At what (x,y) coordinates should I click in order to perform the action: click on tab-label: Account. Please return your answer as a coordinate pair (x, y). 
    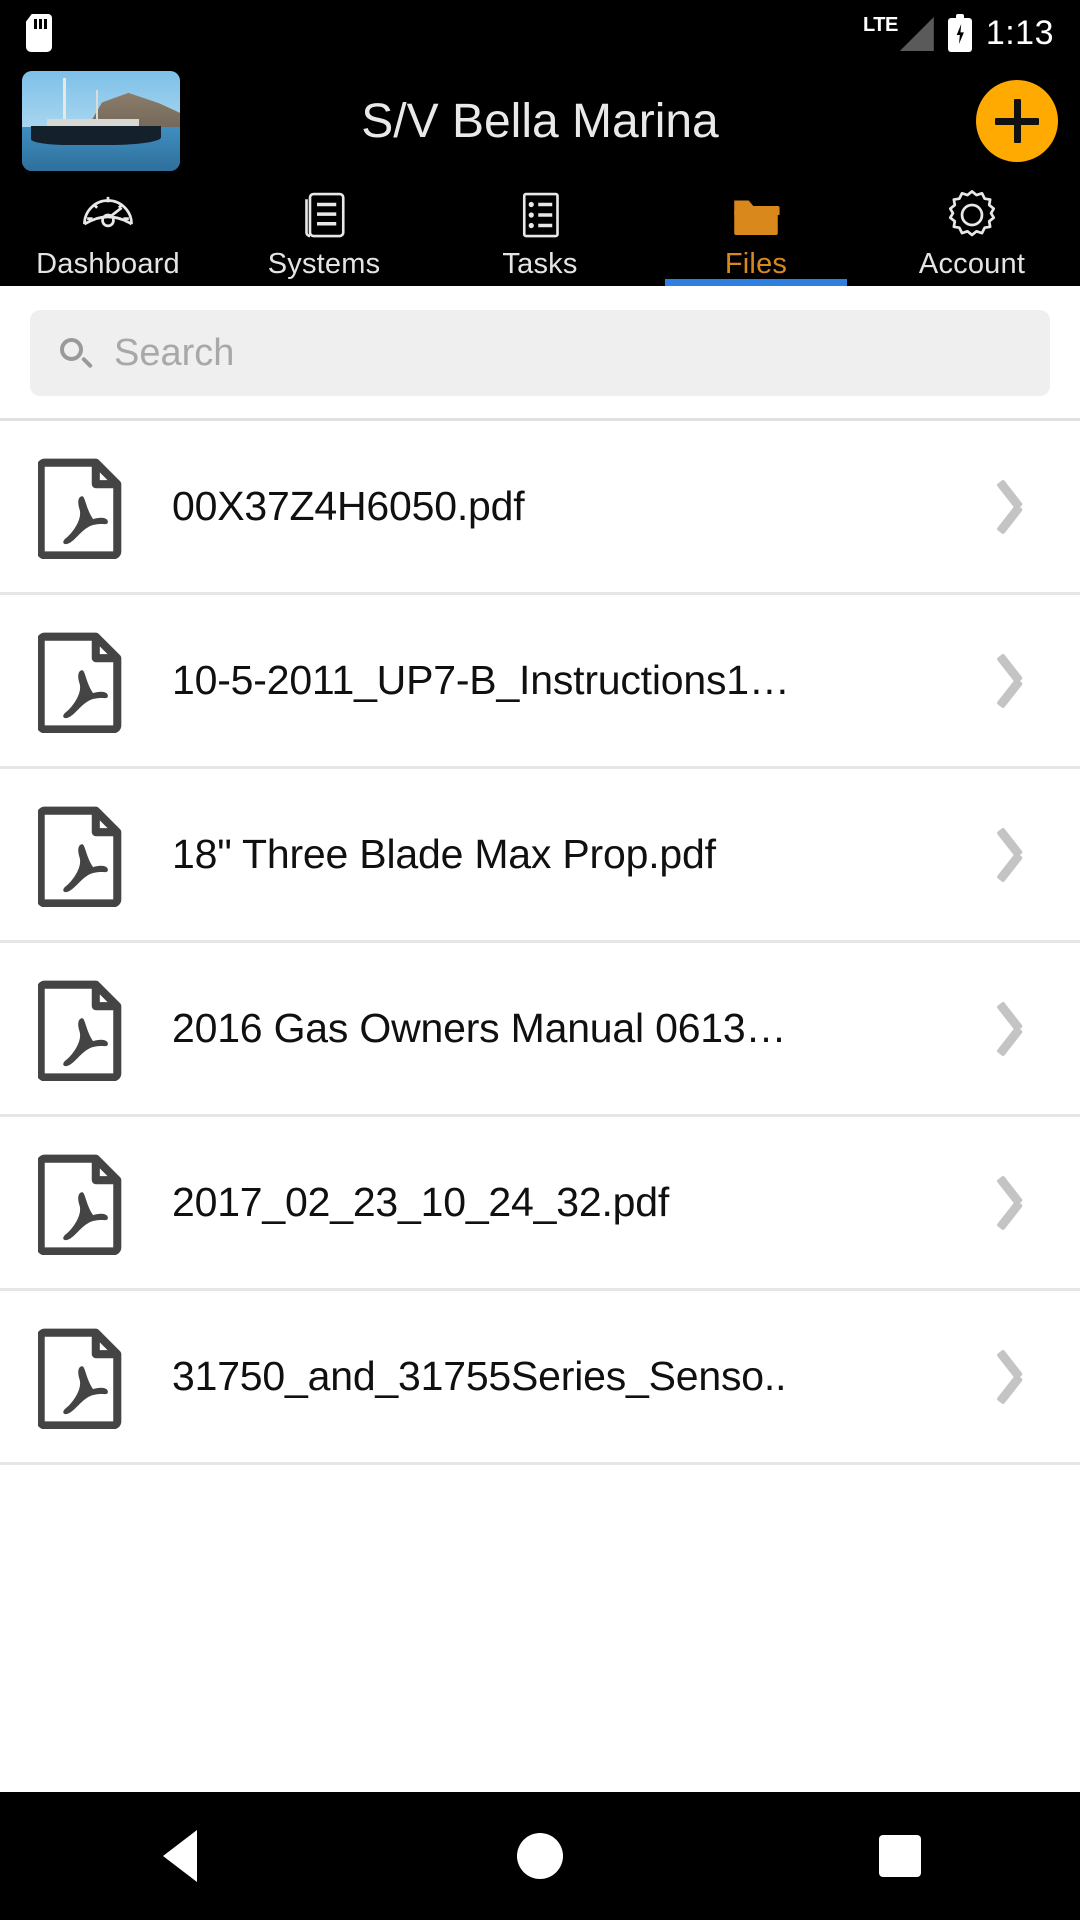
    Looking at the image, I should click on (972, 264).